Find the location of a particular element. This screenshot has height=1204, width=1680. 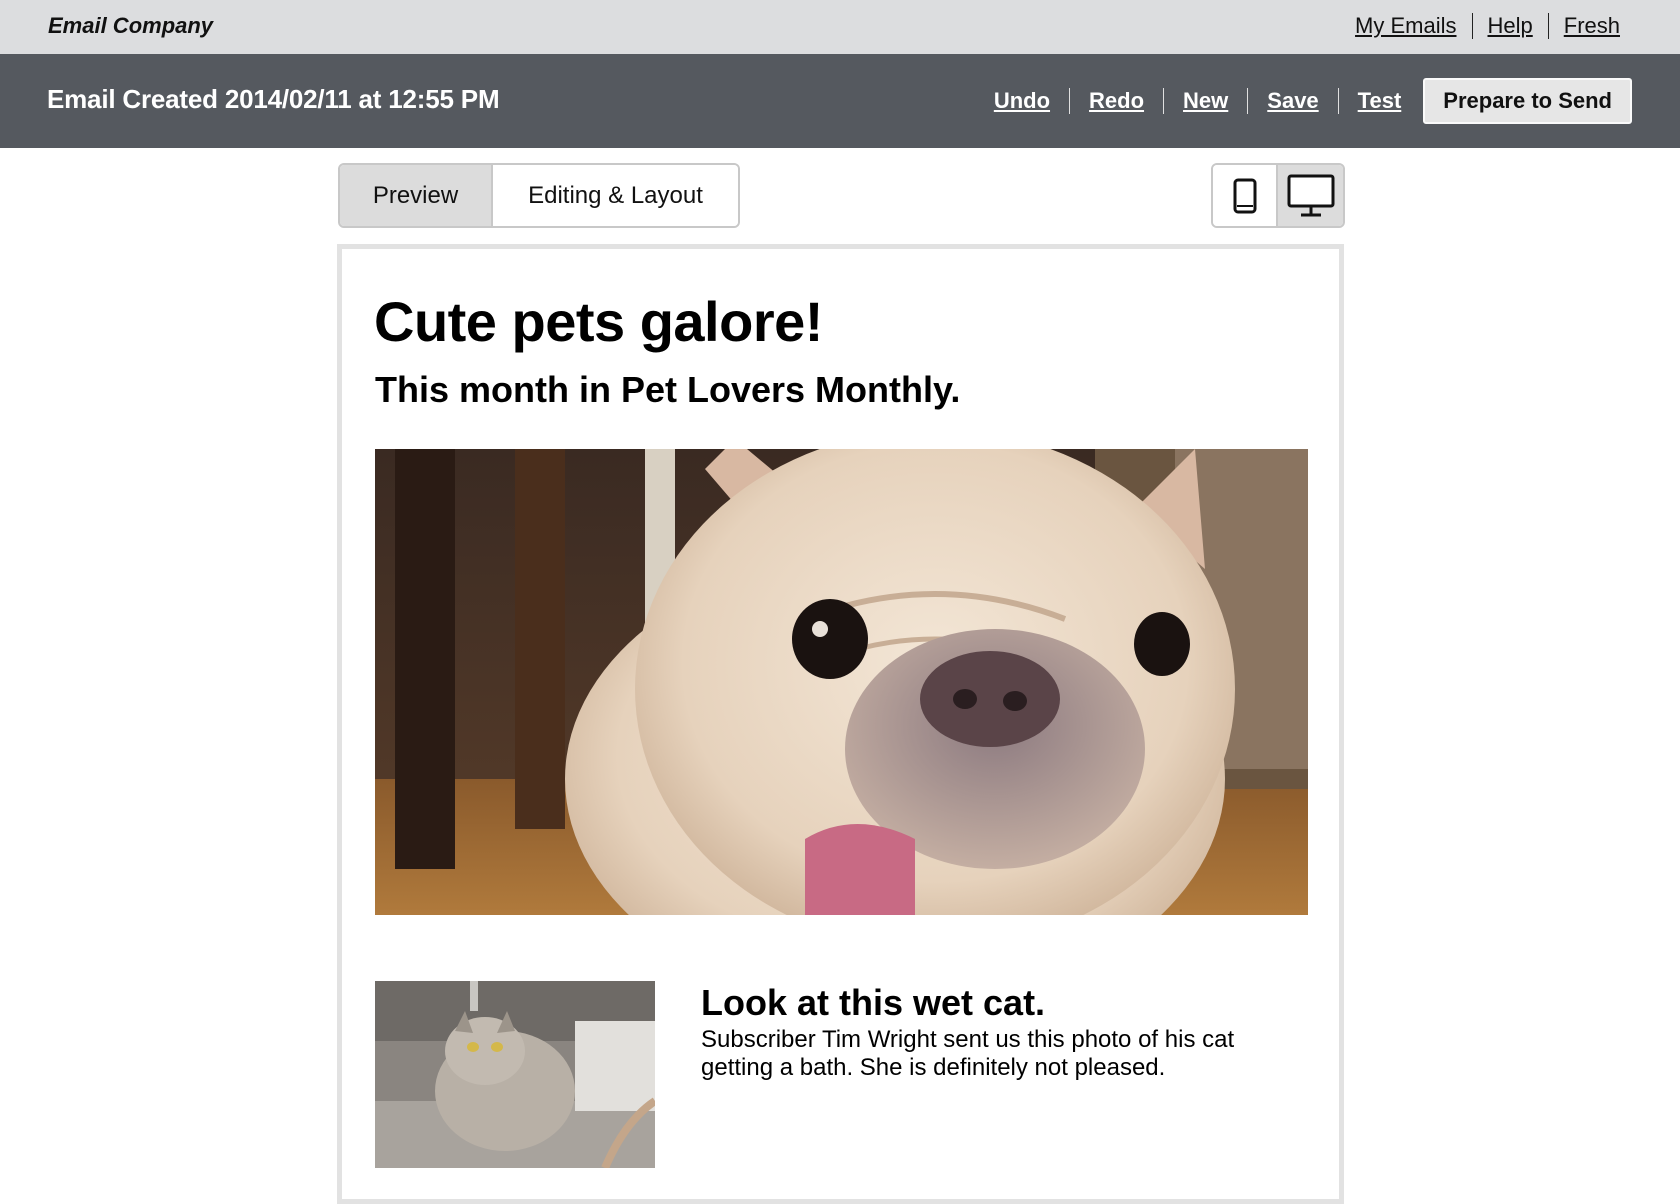

brand-name: Email Company is located at coordinates (131, 25).